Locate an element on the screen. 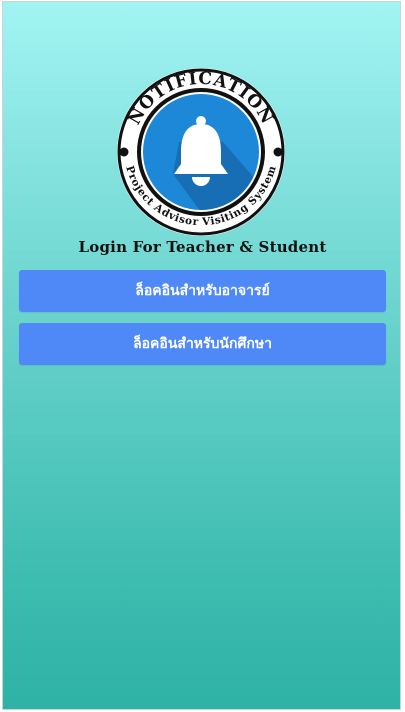  teacher-login-button: ล็อคอินสำหรับอาจารย์ is located at coordinates (202, 291).